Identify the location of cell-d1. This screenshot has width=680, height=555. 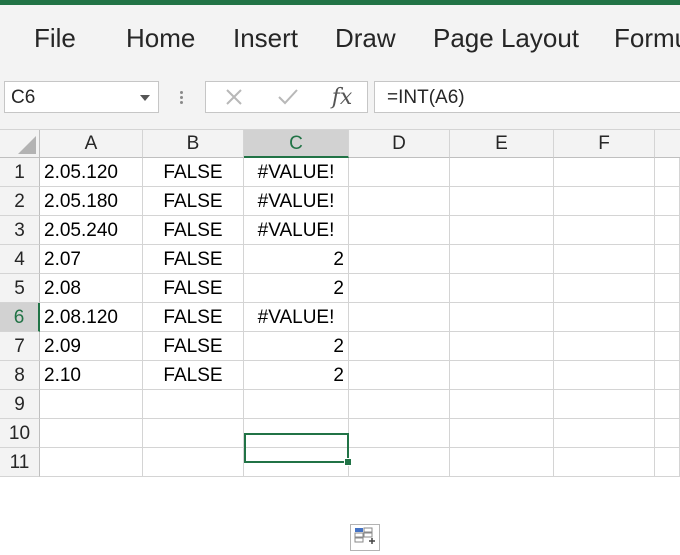
(399, 172).